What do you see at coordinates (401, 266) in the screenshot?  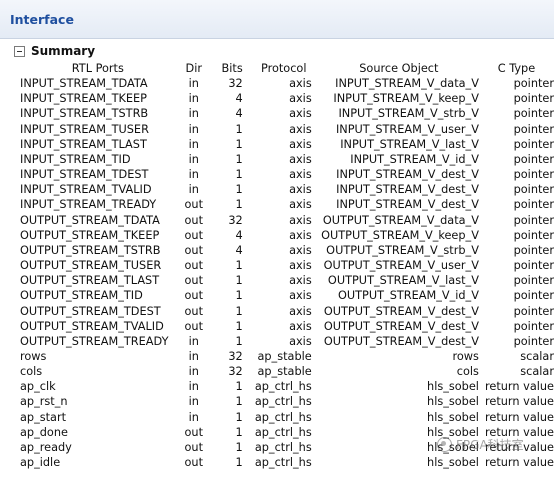 I see `cell-source-object: OUTPUT_STREAM_V_user_V` at bounding box center [401, 266].